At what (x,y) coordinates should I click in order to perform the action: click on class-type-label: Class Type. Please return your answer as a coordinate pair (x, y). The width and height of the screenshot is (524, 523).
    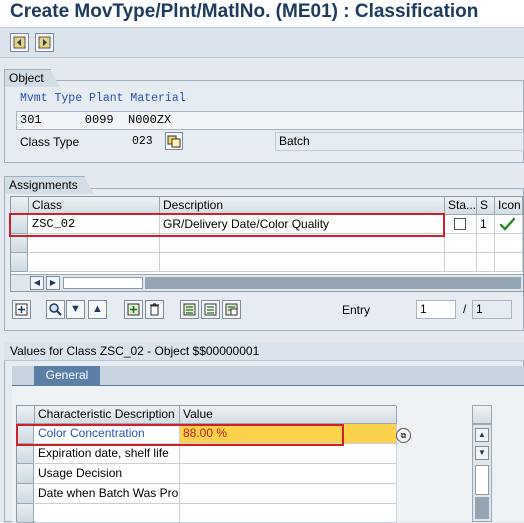
    Looking at the image, I should click on (50, 142).